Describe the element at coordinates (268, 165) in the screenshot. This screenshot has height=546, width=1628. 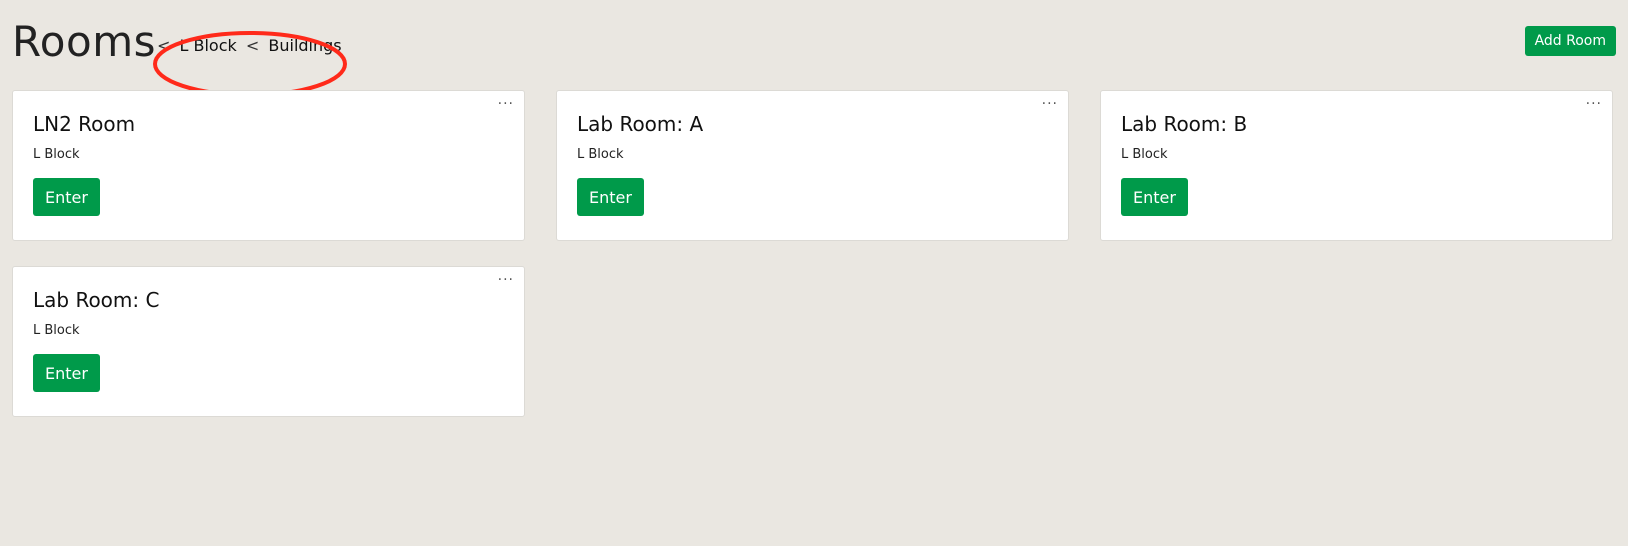
I see `room-card: ··· LN2 Room L Block Enter` at that location.